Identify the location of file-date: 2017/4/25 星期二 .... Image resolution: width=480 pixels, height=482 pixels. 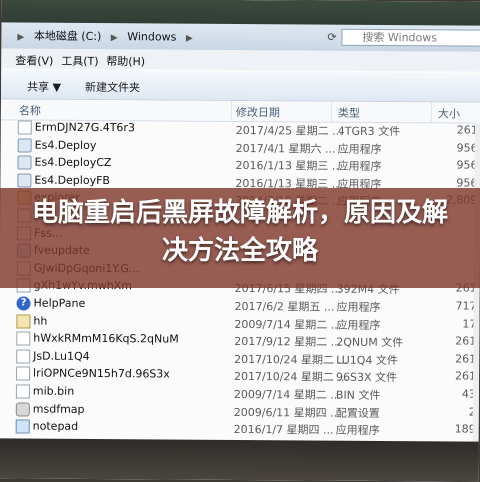
(289, 130).